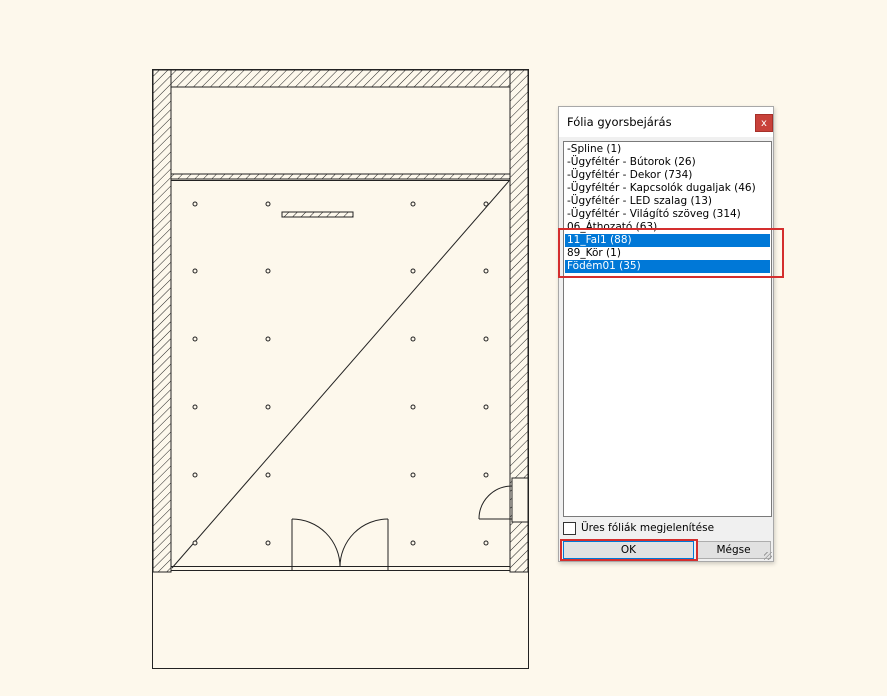  Describe the element at coordinates (764, 123) in the screenshot. I see `close-button: x` at that location.